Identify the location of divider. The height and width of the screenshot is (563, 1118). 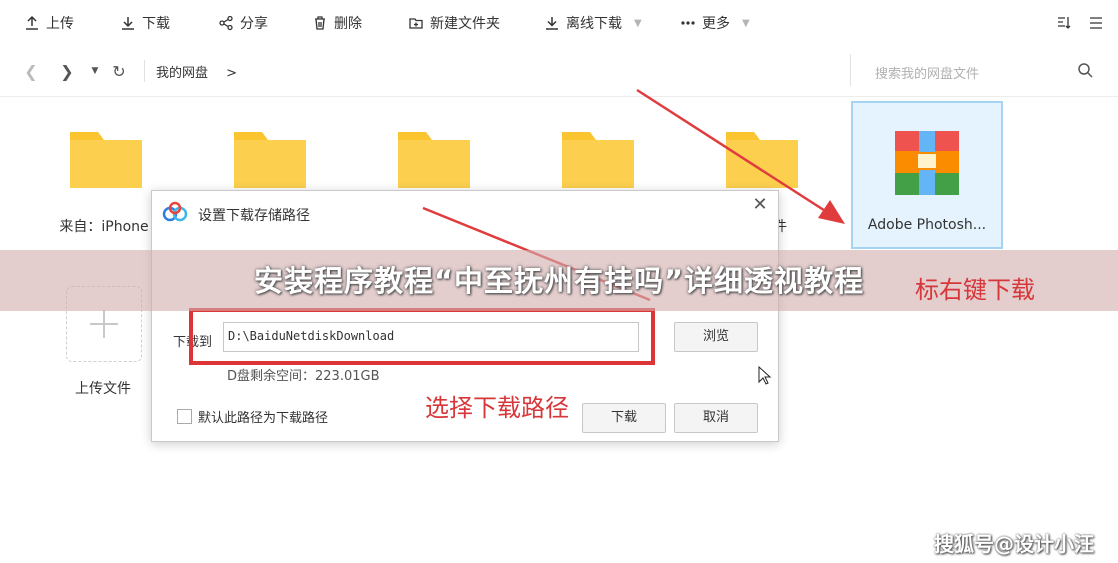
(144, 71).